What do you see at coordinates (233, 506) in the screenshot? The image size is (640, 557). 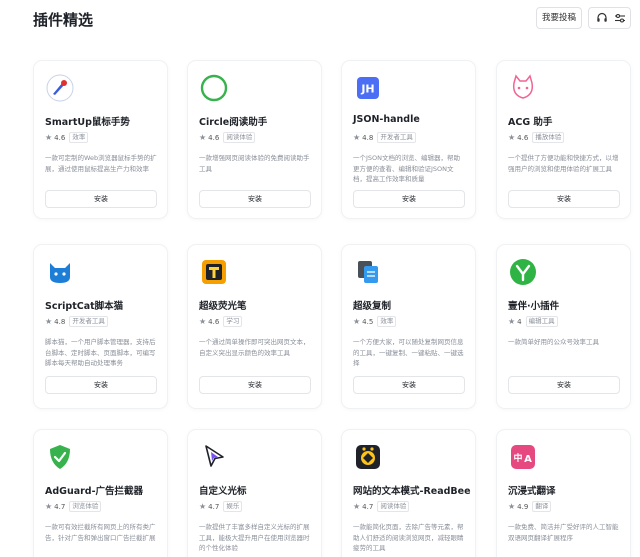 I see `plugin-tag: 娱乐` at bounding box center [233, 506].